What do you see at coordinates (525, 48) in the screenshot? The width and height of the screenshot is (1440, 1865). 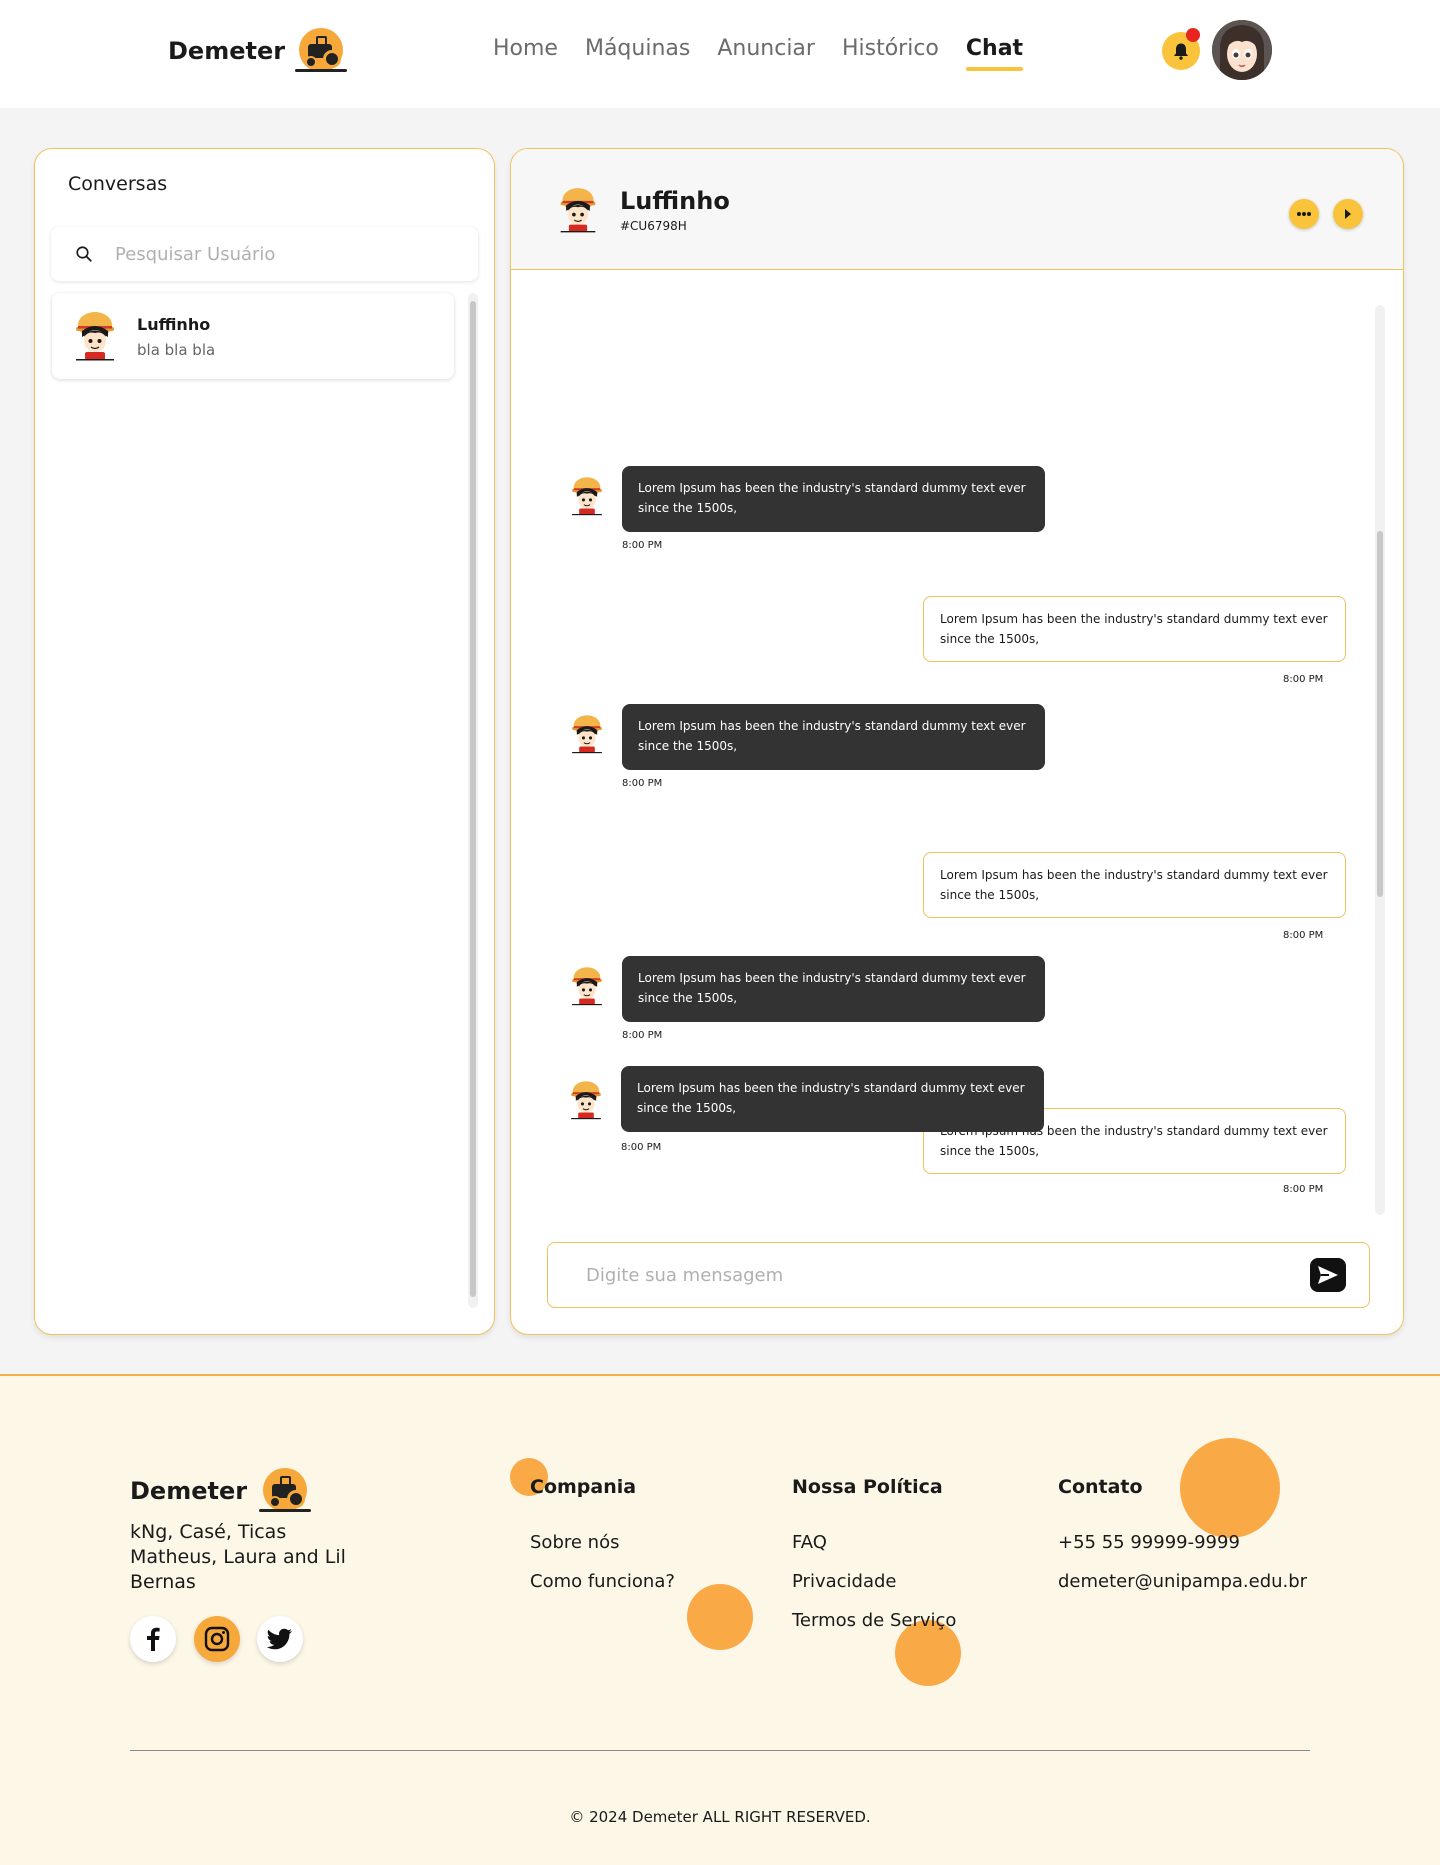 I see `nav-home: Home` at bounding box center [525, 48].